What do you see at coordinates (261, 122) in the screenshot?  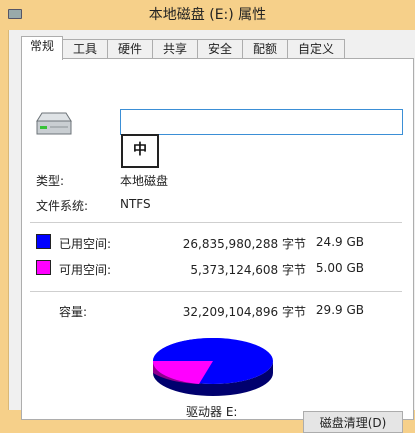 I see `drive-name-input` at bounding box center [261, 122].